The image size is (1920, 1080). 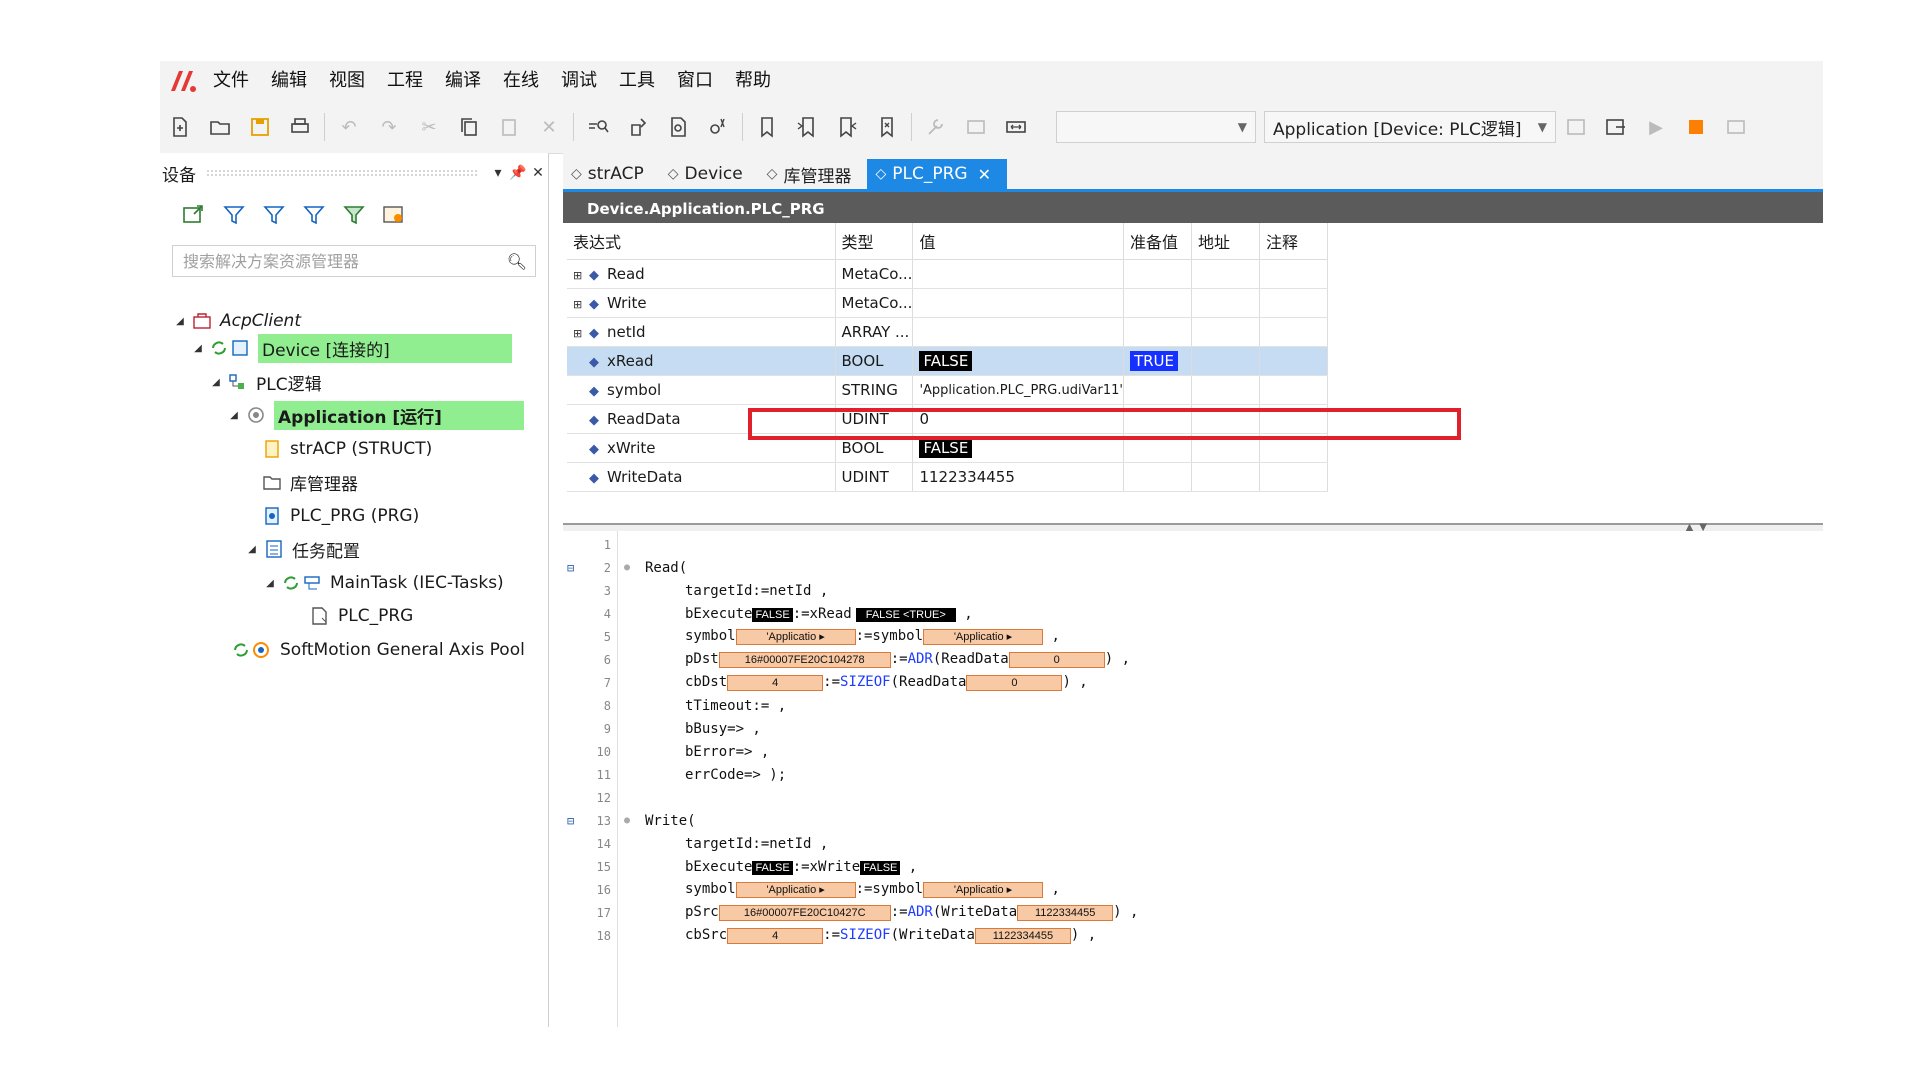 I want to click on wrench-icon, so click(x=936, y=127).